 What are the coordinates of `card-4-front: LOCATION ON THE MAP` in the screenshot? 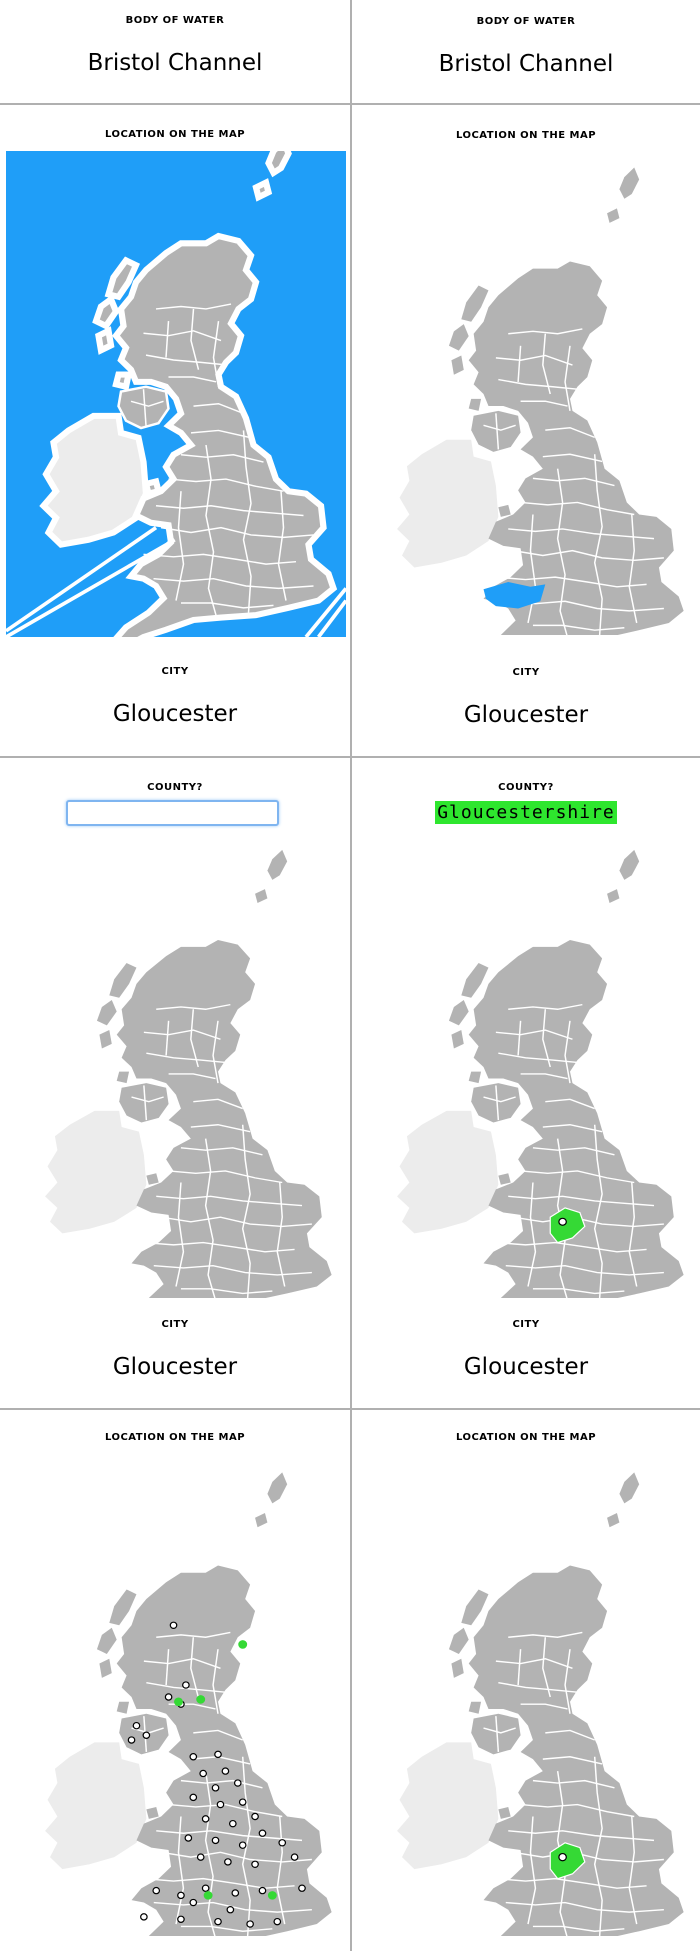 It's located at (175, 1680).